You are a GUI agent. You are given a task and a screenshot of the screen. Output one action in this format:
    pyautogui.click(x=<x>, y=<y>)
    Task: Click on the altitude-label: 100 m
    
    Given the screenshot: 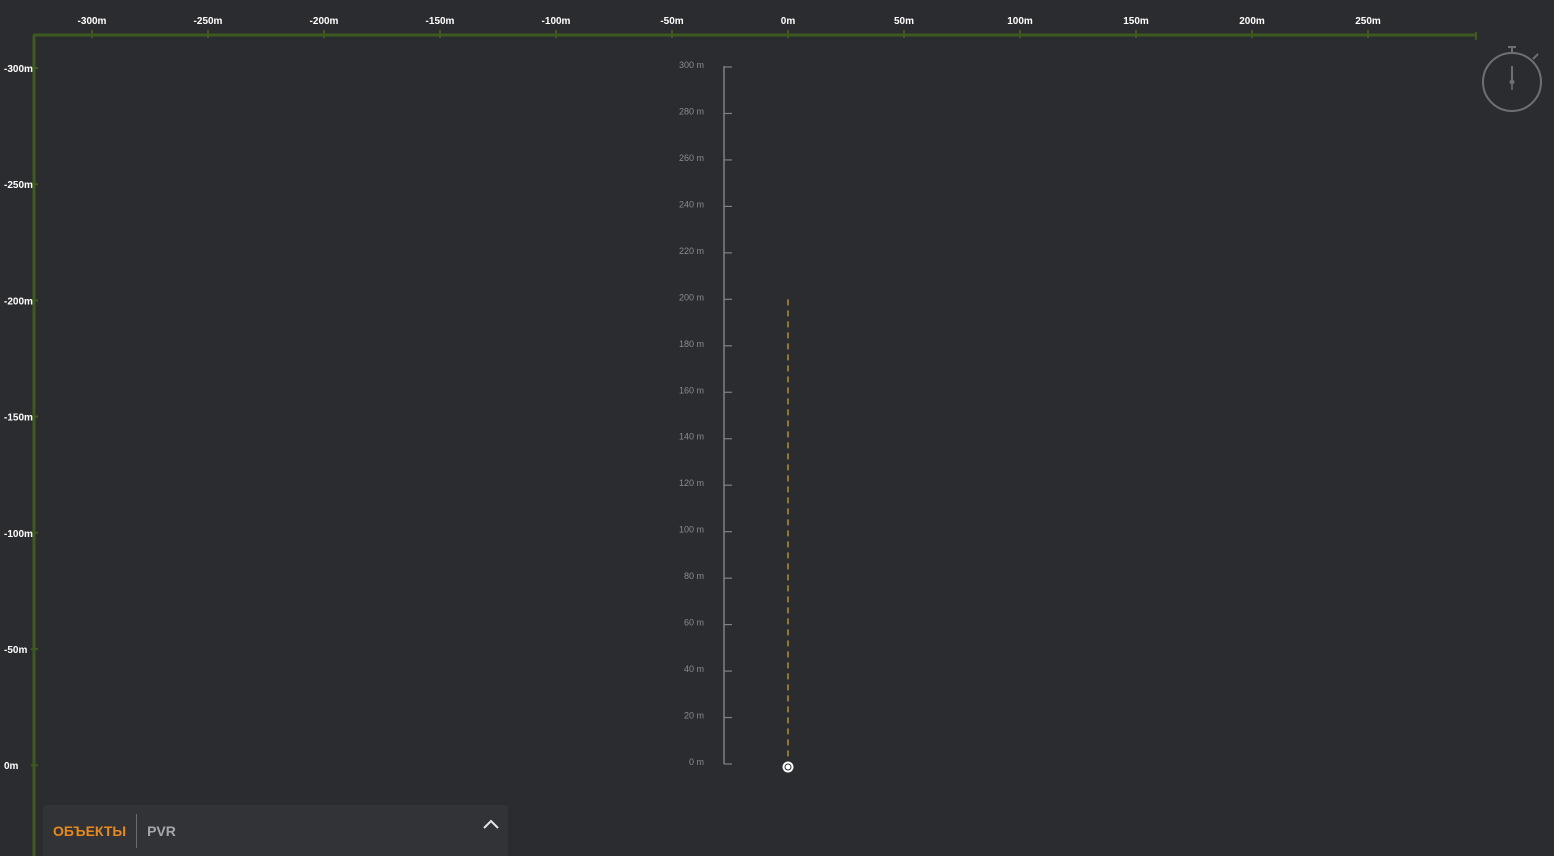 What is the action you would take?
    pyautogui.click(x=691, y=530)
    